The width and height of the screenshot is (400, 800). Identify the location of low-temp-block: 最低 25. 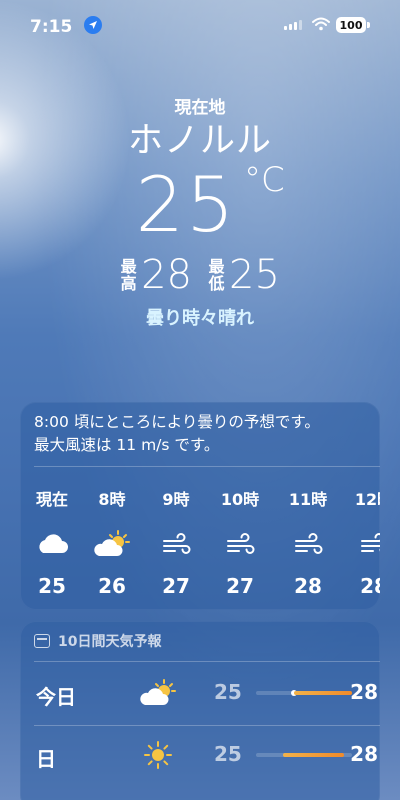
(244, 275).